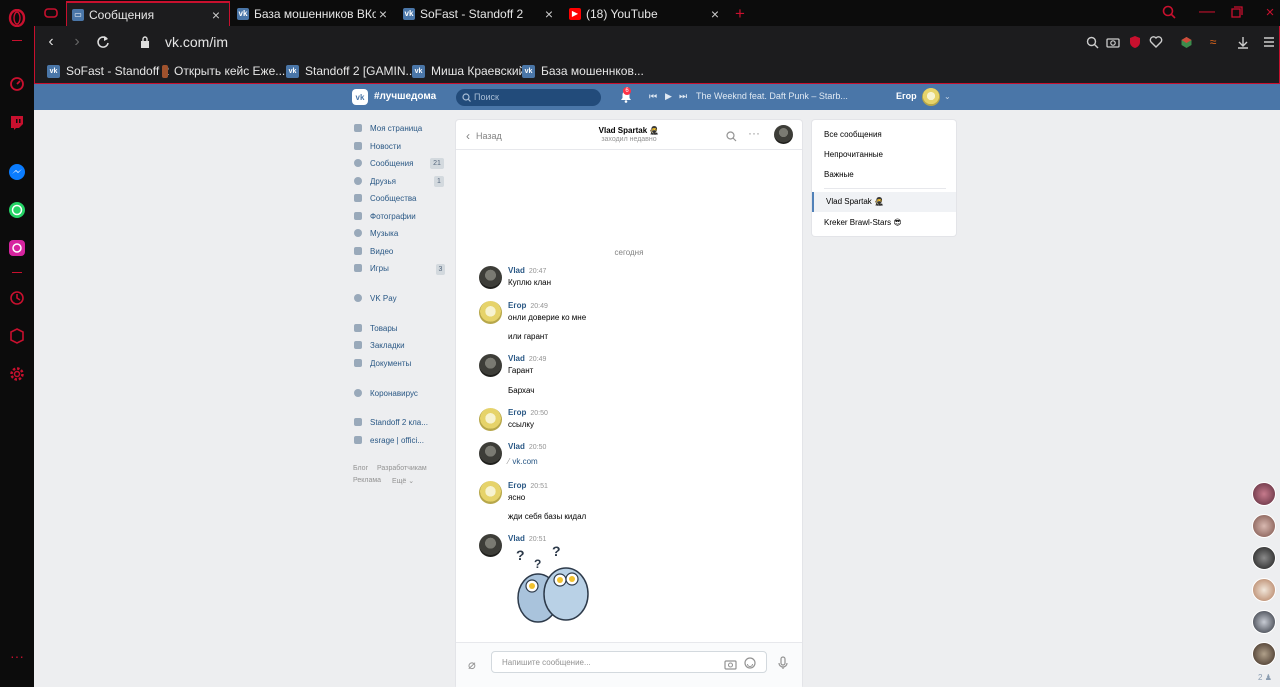 This screenshot has width=1280, height=687. What do you see at coordinates (360, 468) in the screenshot?
I see `footer-blog: Блог` at bounding box center [360, 468].